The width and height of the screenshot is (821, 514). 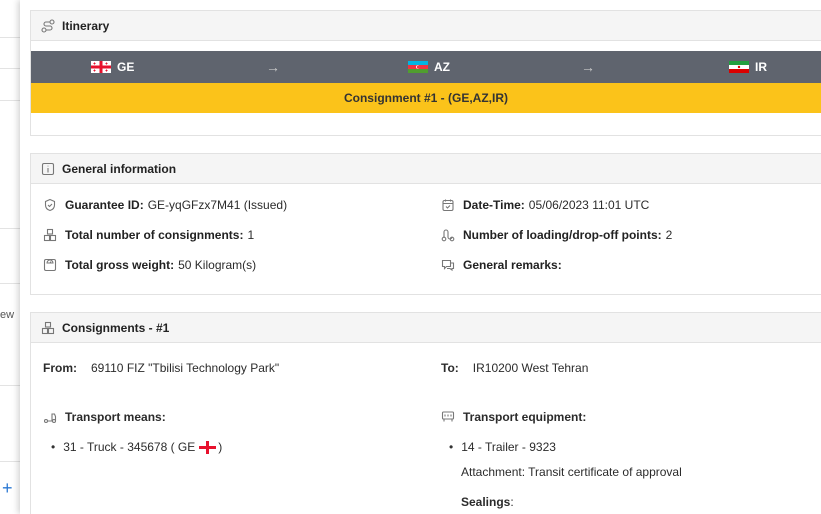 What do you see at coordinates (562, 235) in the screenshot?
I see `loading-points-label: Number of loading/drop-off points:` at bounding box center [562, 235].